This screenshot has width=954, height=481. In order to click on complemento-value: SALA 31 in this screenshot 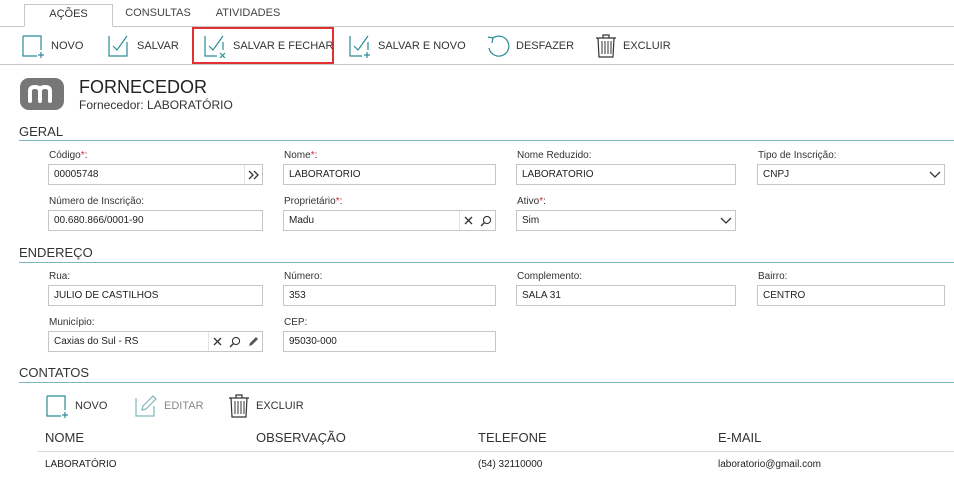, I will do `click(541, 295)`.